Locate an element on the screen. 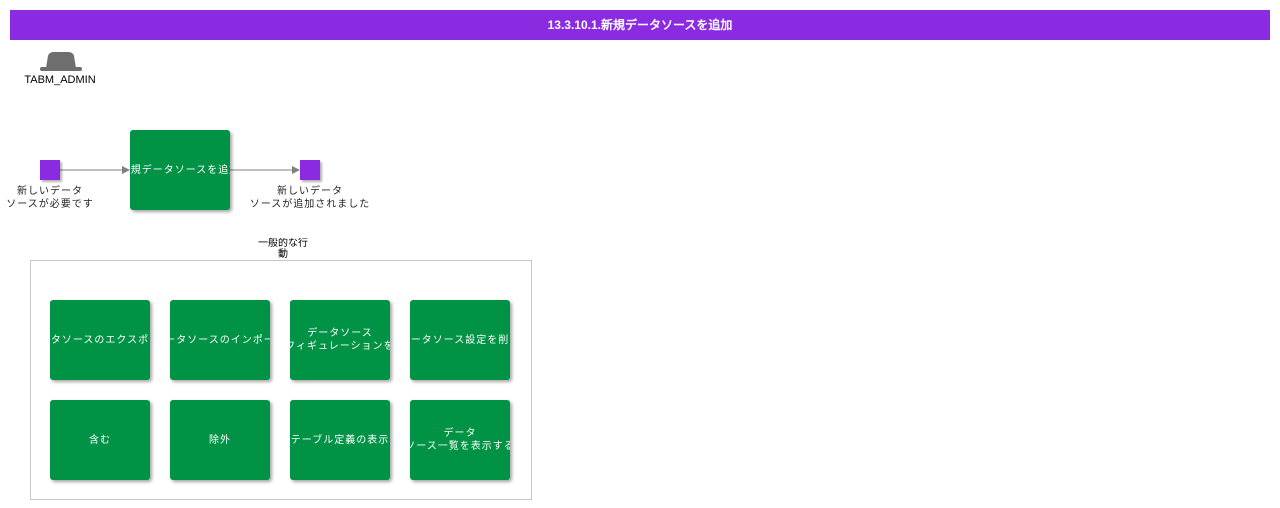  end-event-label-line1: 新しいデータ is located at coordinates (310, 191).